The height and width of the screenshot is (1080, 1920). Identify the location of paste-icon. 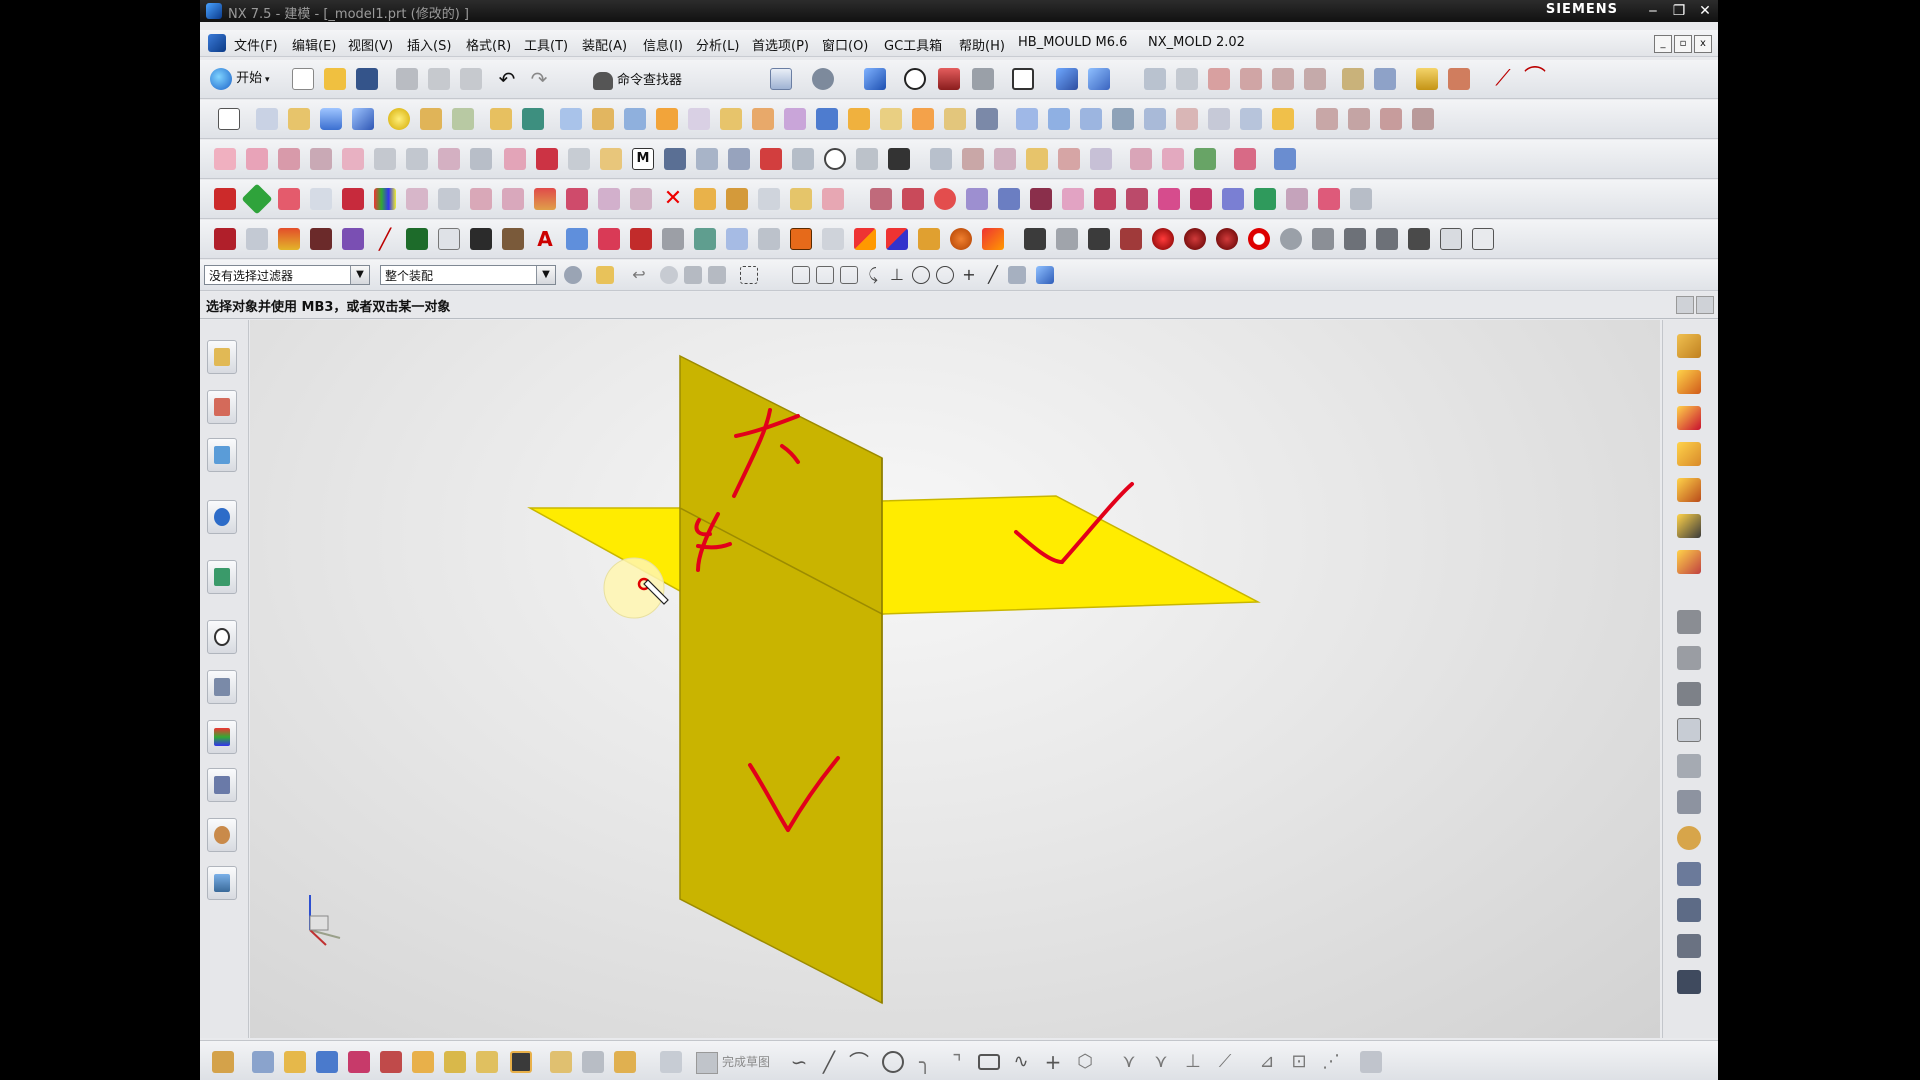
(471, 79).